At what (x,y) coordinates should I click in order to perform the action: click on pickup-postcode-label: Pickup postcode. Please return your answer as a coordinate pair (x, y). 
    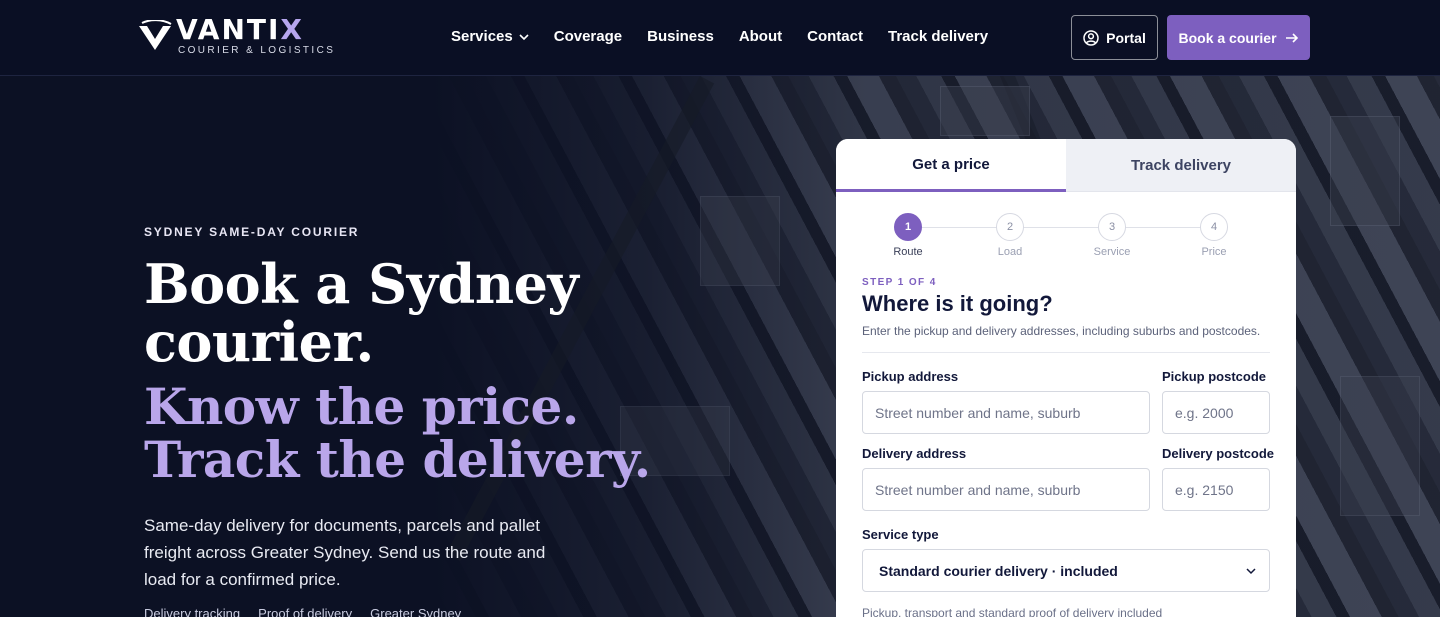
    Looking at the image, I should click on (1214, 376).